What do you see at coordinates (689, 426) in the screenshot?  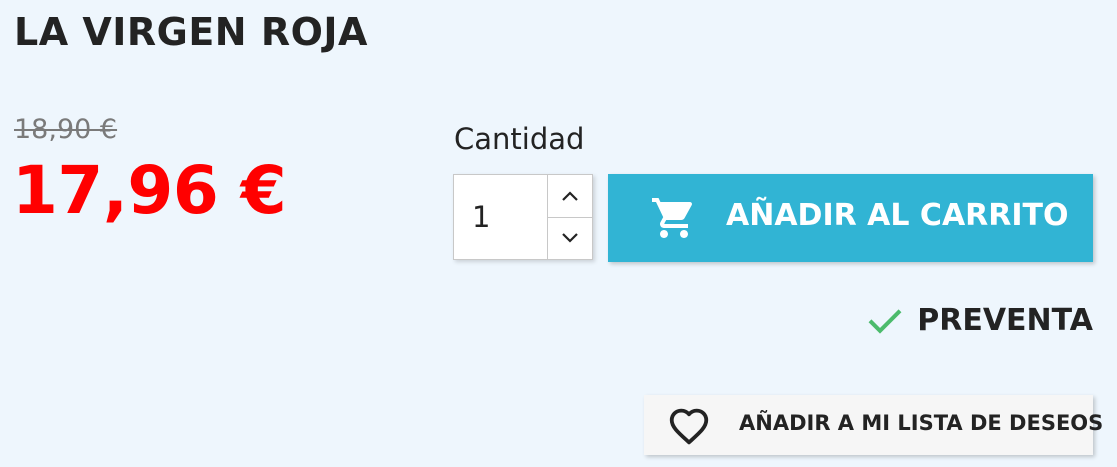 I see `heart-icon` at bounding box center [689, 426].